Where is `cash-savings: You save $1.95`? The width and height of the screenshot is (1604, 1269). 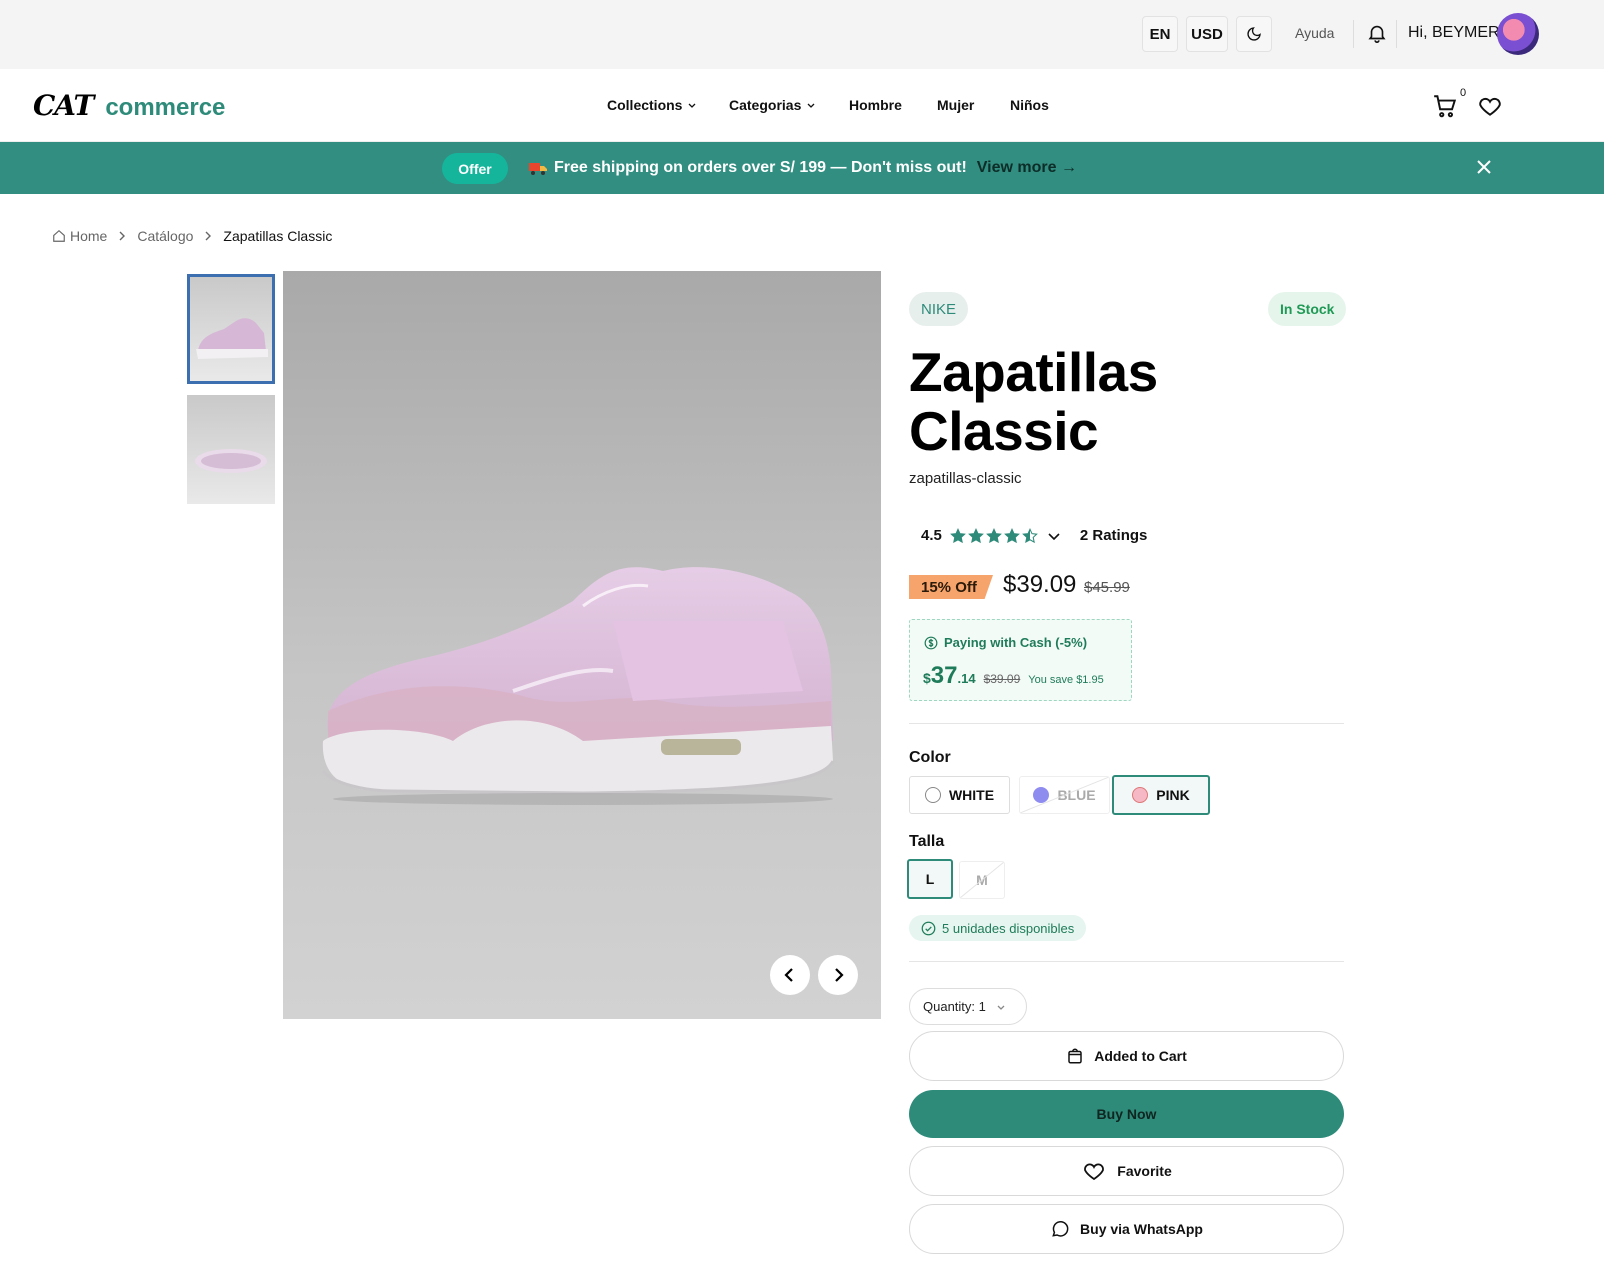 cash-savings: You save $1.95 is located at coordinates (1066, 680).